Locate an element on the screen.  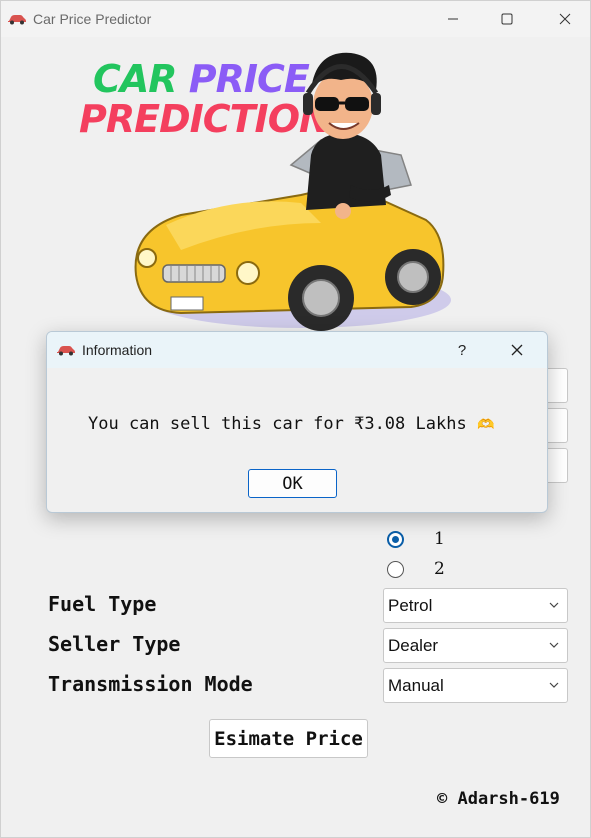
dialog-message: You can sell this car for ₹3.08 Lakhs 🫶 is located at coordinates (291, 424).